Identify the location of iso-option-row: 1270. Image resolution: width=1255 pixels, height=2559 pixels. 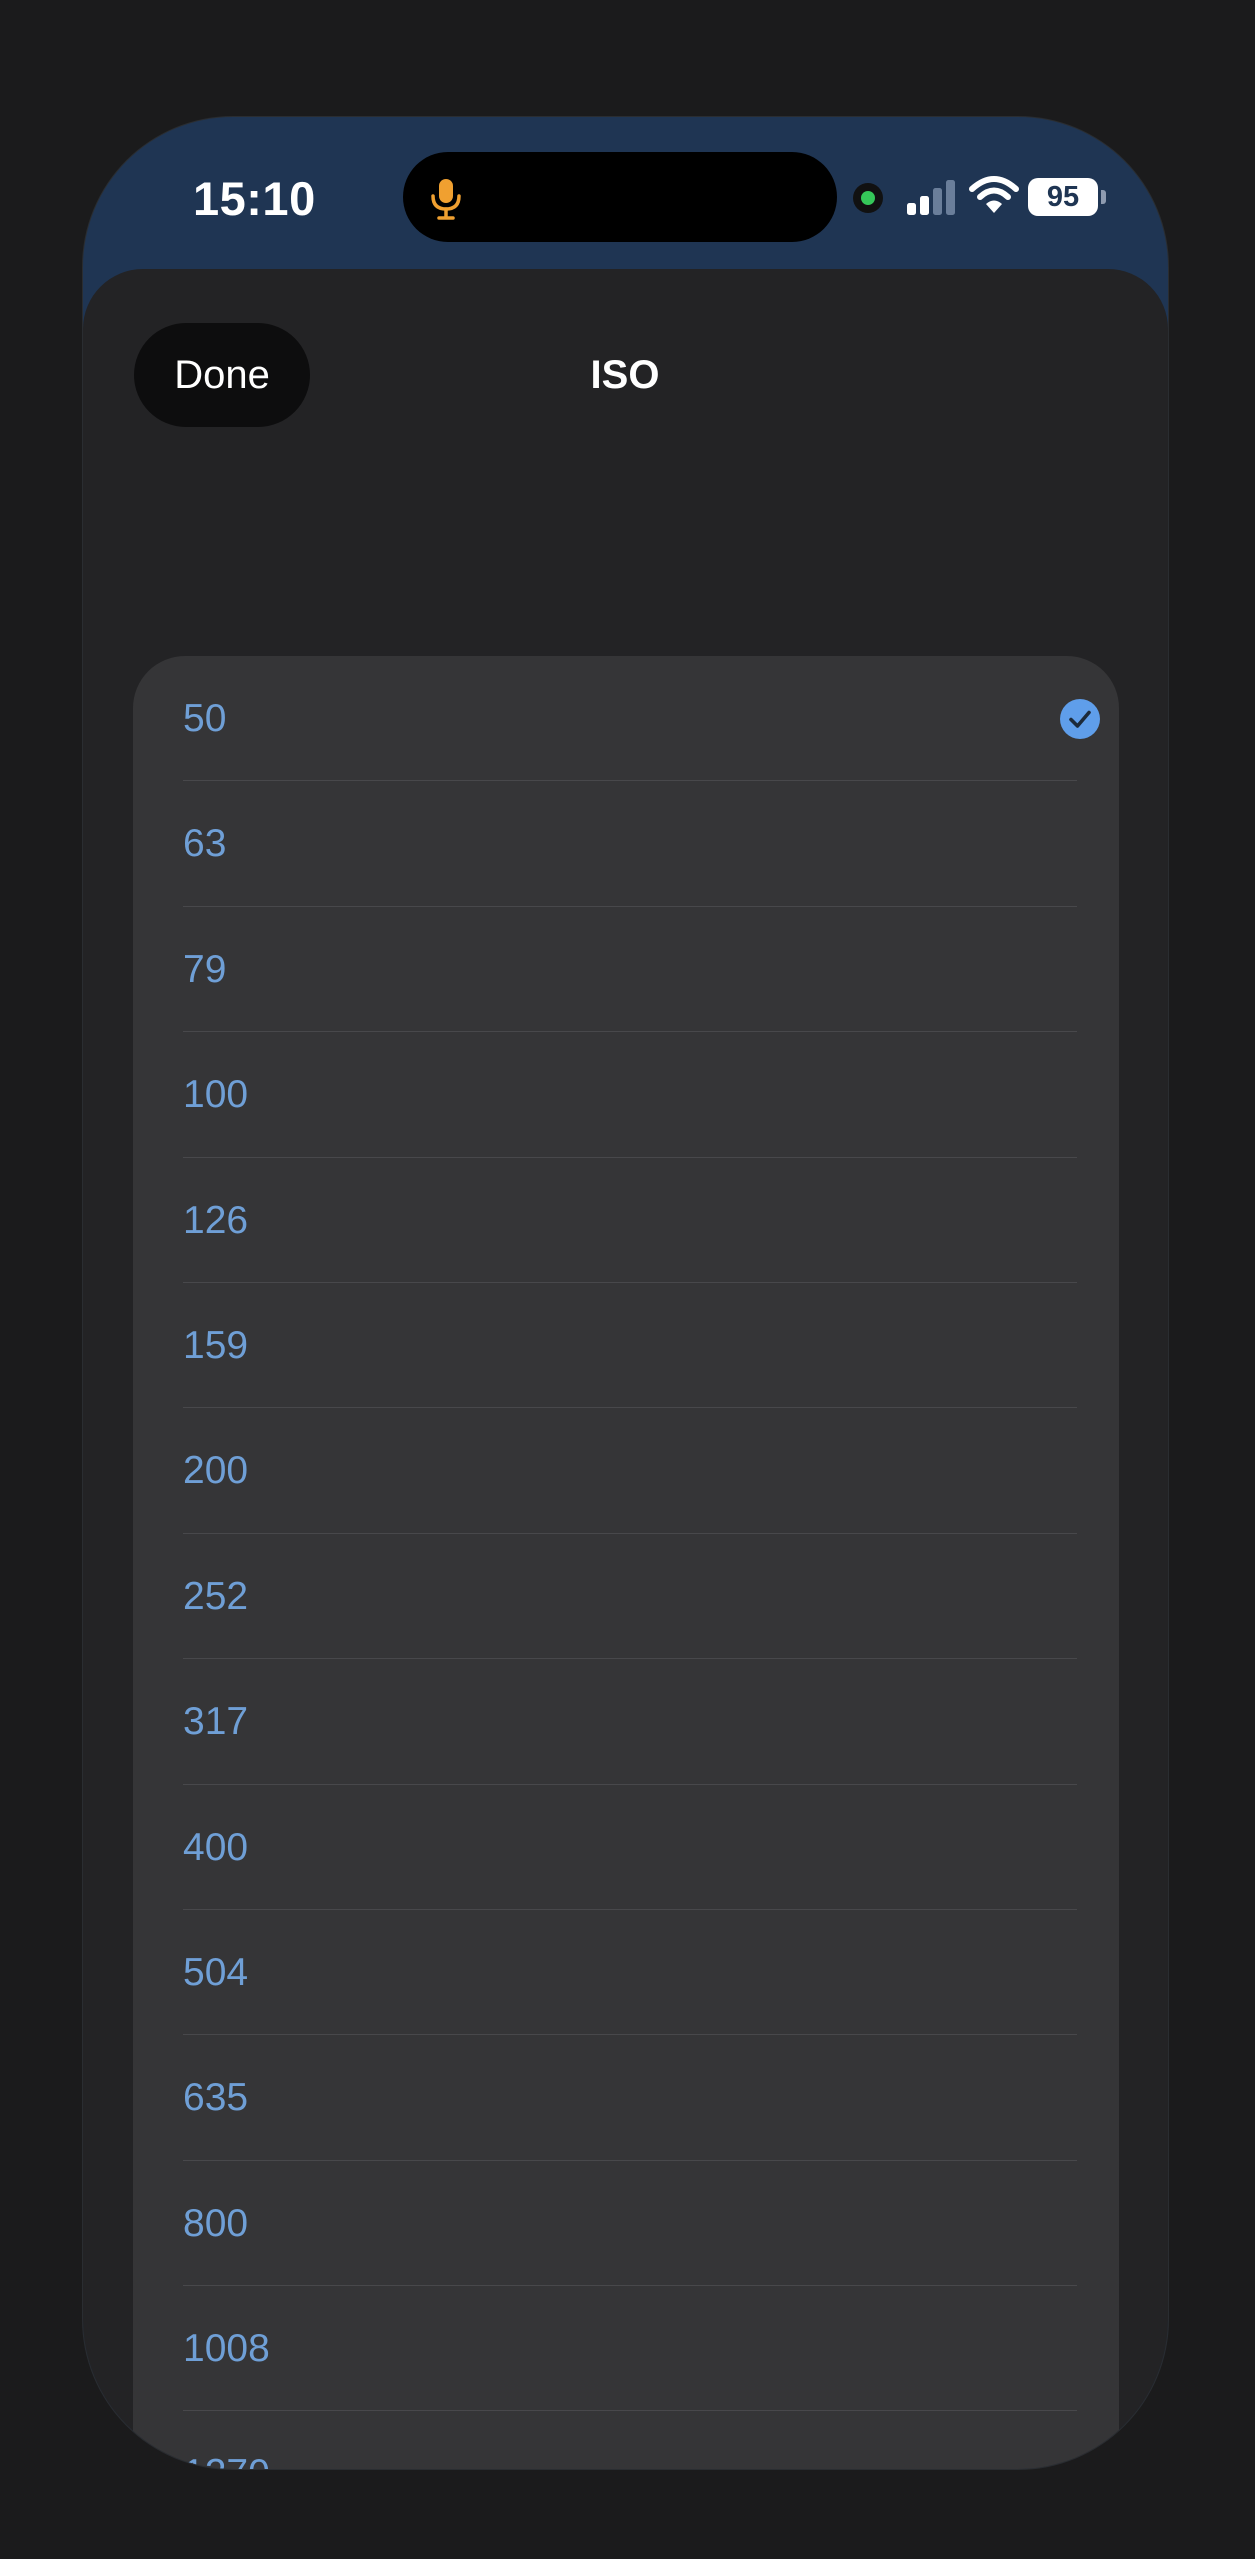
(626, 2440).